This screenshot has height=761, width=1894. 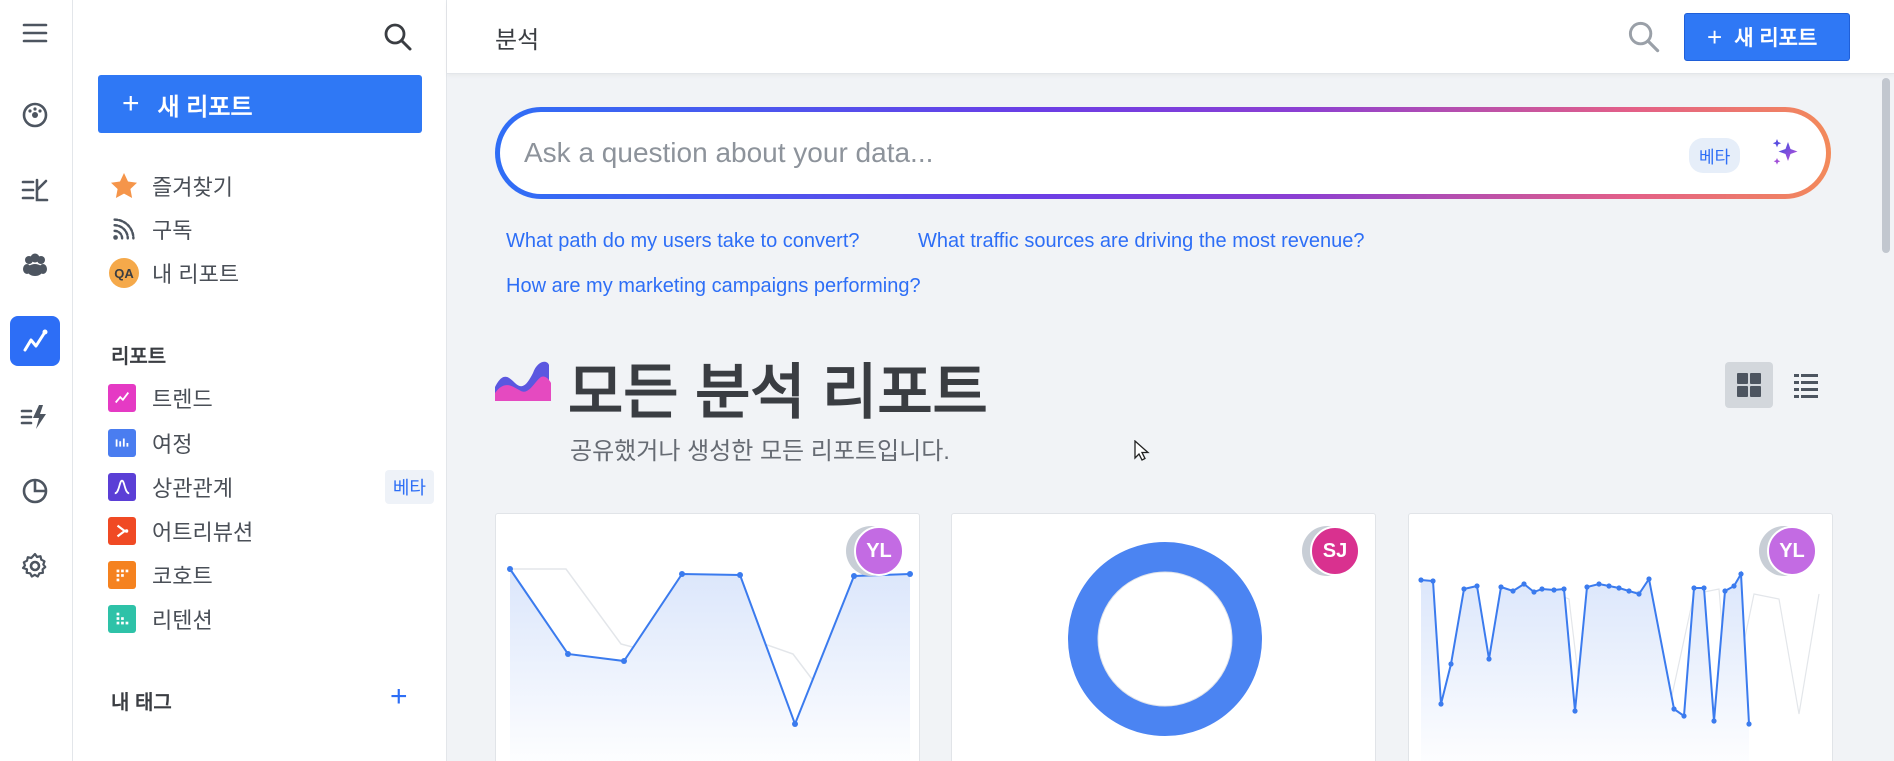 I want to click on retention-icon, so click(x=122, y=619).